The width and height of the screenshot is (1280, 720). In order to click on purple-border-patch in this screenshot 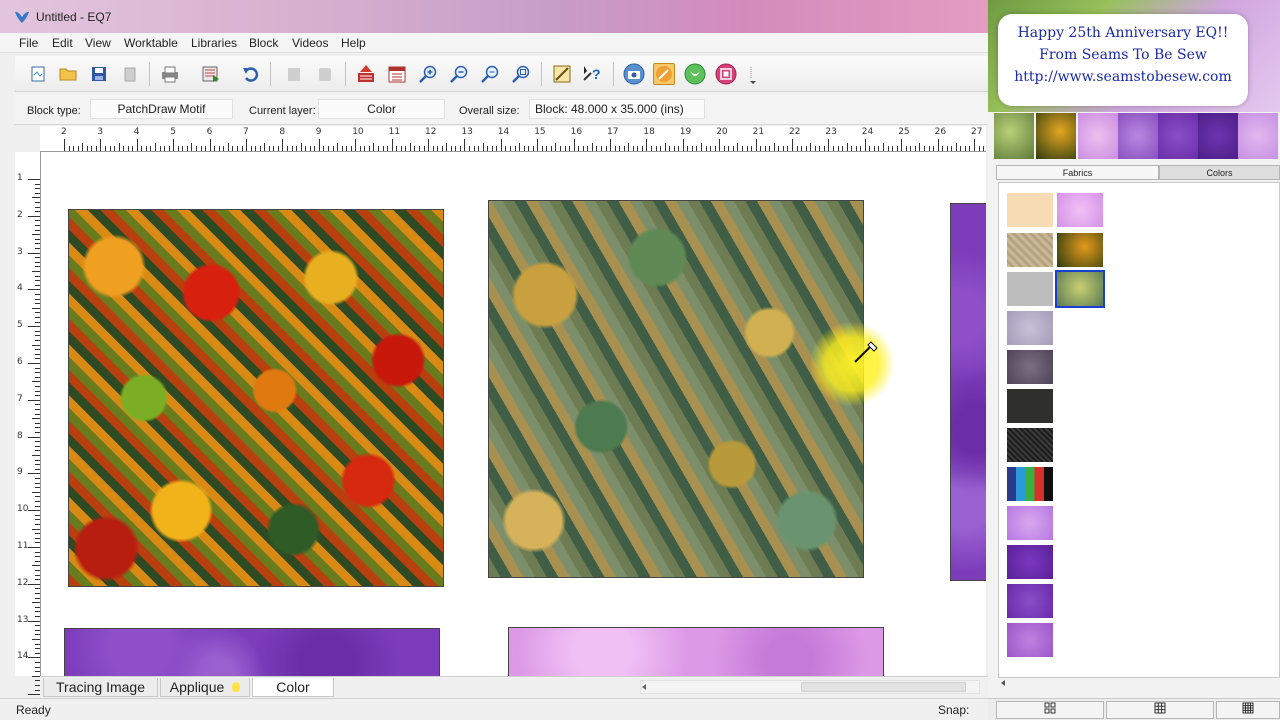, I will do `click(968, 392)`.